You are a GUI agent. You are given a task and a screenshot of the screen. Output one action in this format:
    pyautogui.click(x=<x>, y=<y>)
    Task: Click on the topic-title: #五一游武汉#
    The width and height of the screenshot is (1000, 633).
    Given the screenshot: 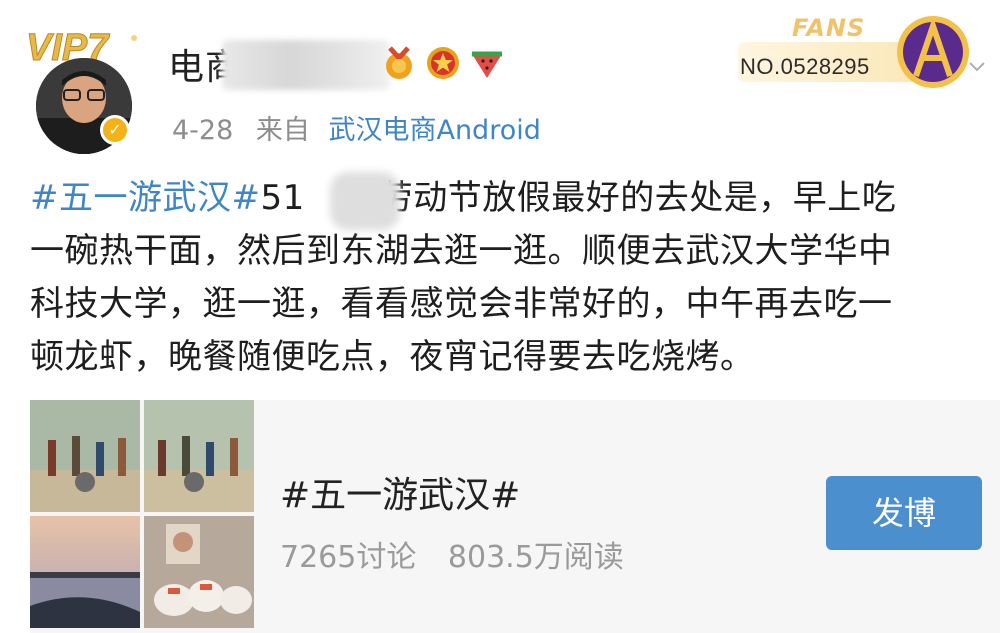 What is the action you would take?
    pyautogui.click(x=400, y=492)
    